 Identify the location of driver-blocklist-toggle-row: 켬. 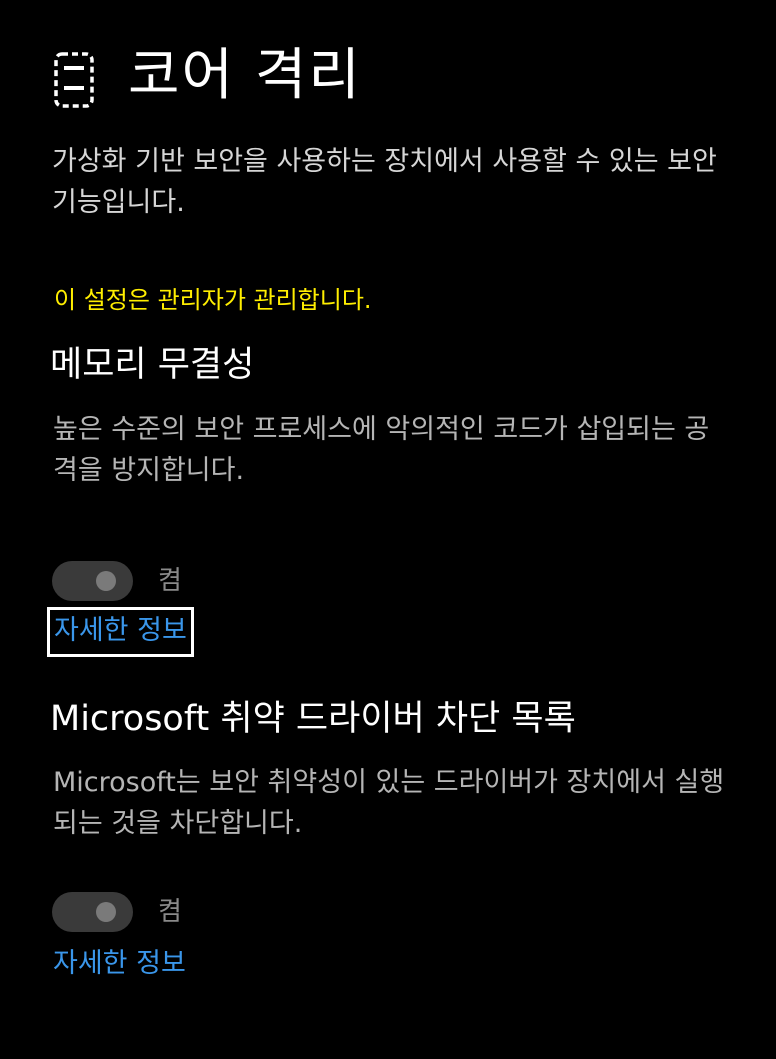
(117, 912).